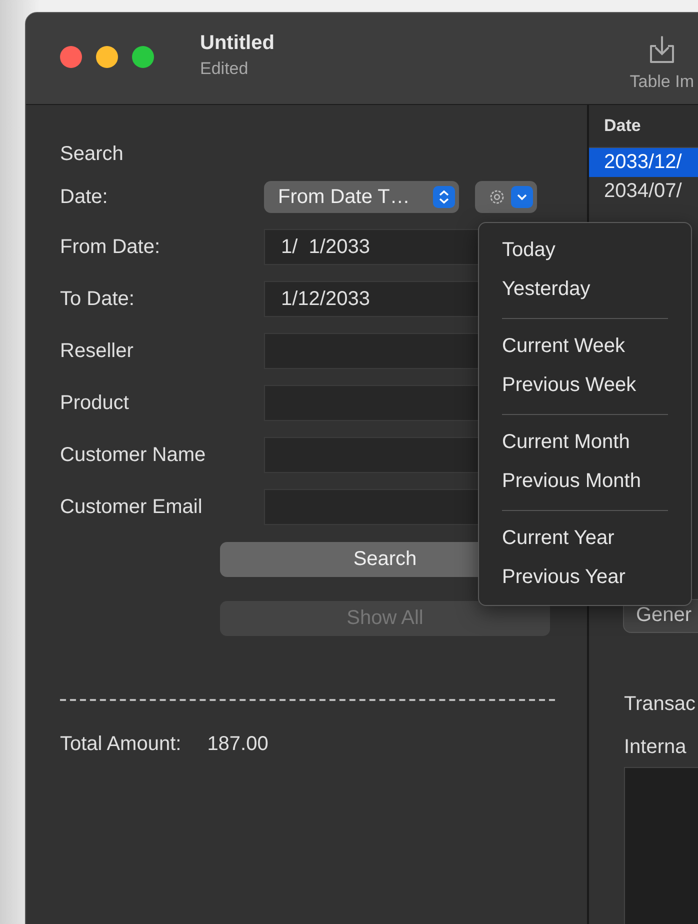 Image resolution: width=698 pixels, height=924 pixels. Describe the element at coordinates (522, 197) in the screenshot. I see `chevron-down-icon` at that location.